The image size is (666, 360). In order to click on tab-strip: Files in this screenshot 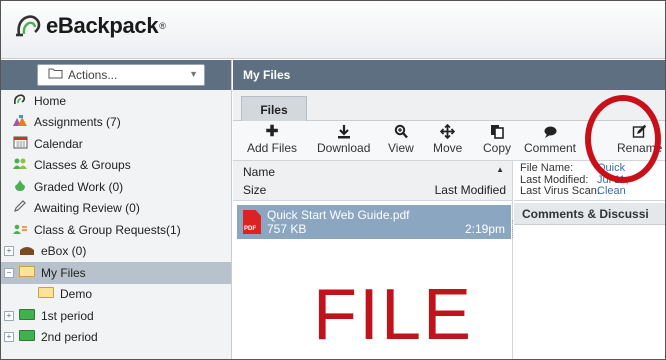, I will do `click(449, 106)`.